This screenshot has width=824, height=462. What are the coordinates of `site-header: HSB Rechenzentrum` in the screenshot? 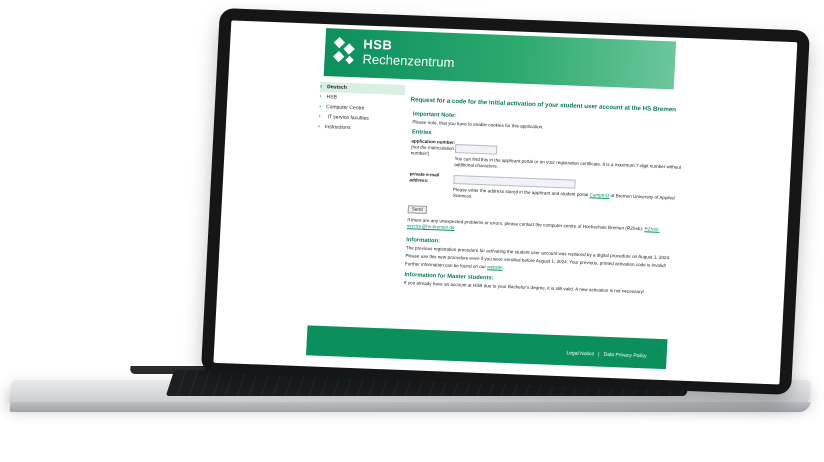 It's located at (500, 59).